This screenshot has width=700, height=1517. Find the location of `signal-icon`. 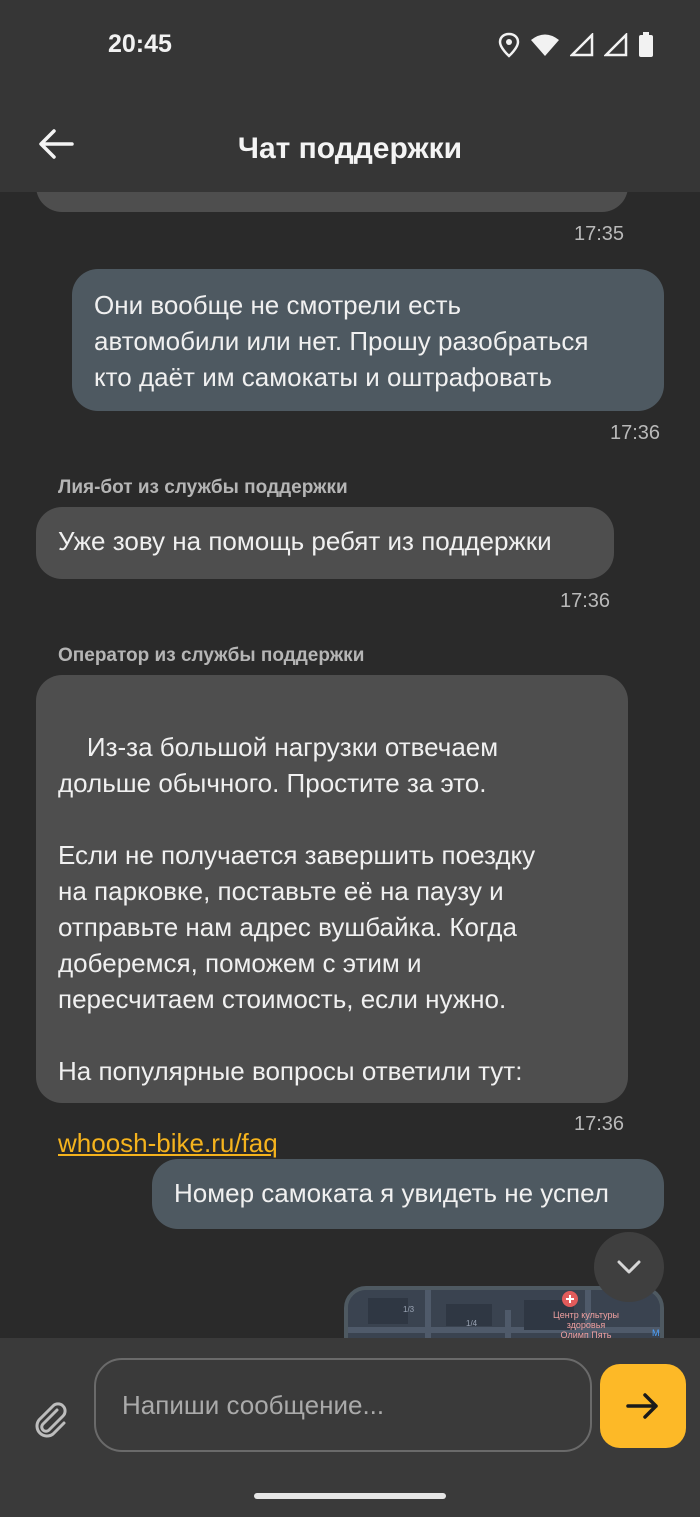

signal-icon is located at coordinates (582, 45).